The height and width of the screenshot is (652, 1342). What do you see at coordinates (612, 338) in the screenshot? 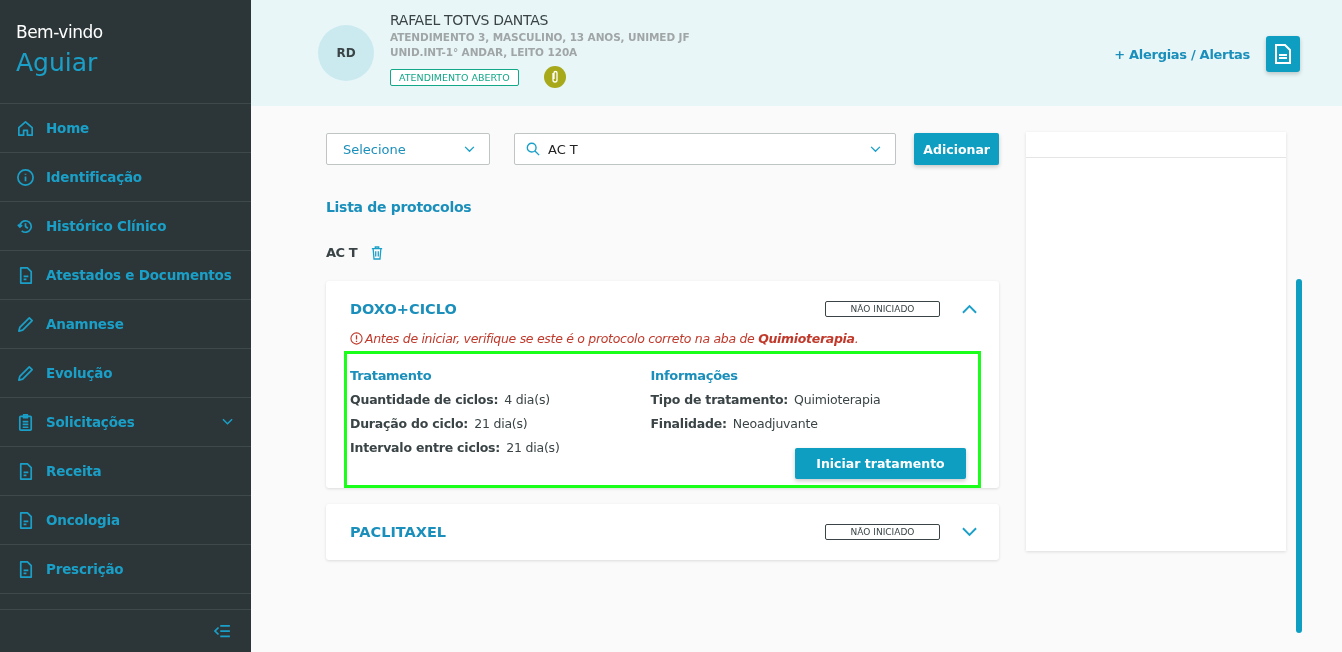
I see `warning-message: Antes de iniciar, verifique se este é o protocolo correto na aba de Quimioterapia.` at bounding box center [612, 338].